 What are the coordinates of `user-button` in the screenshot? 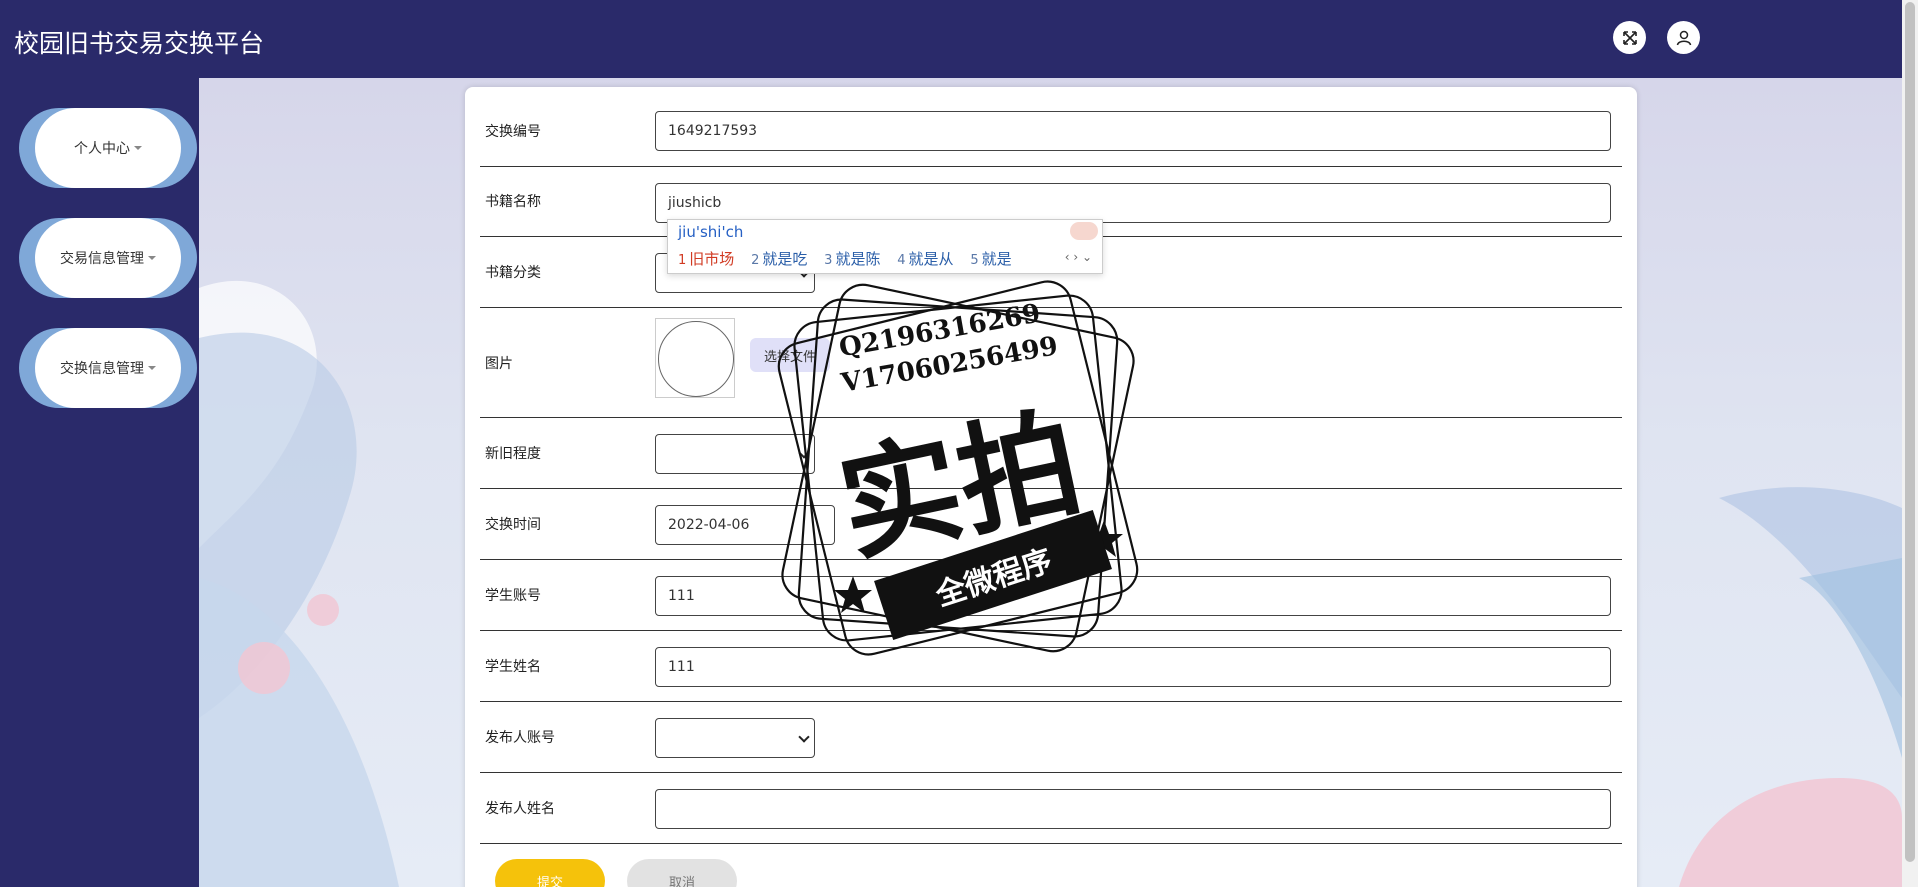 It's located at (1683, 37).